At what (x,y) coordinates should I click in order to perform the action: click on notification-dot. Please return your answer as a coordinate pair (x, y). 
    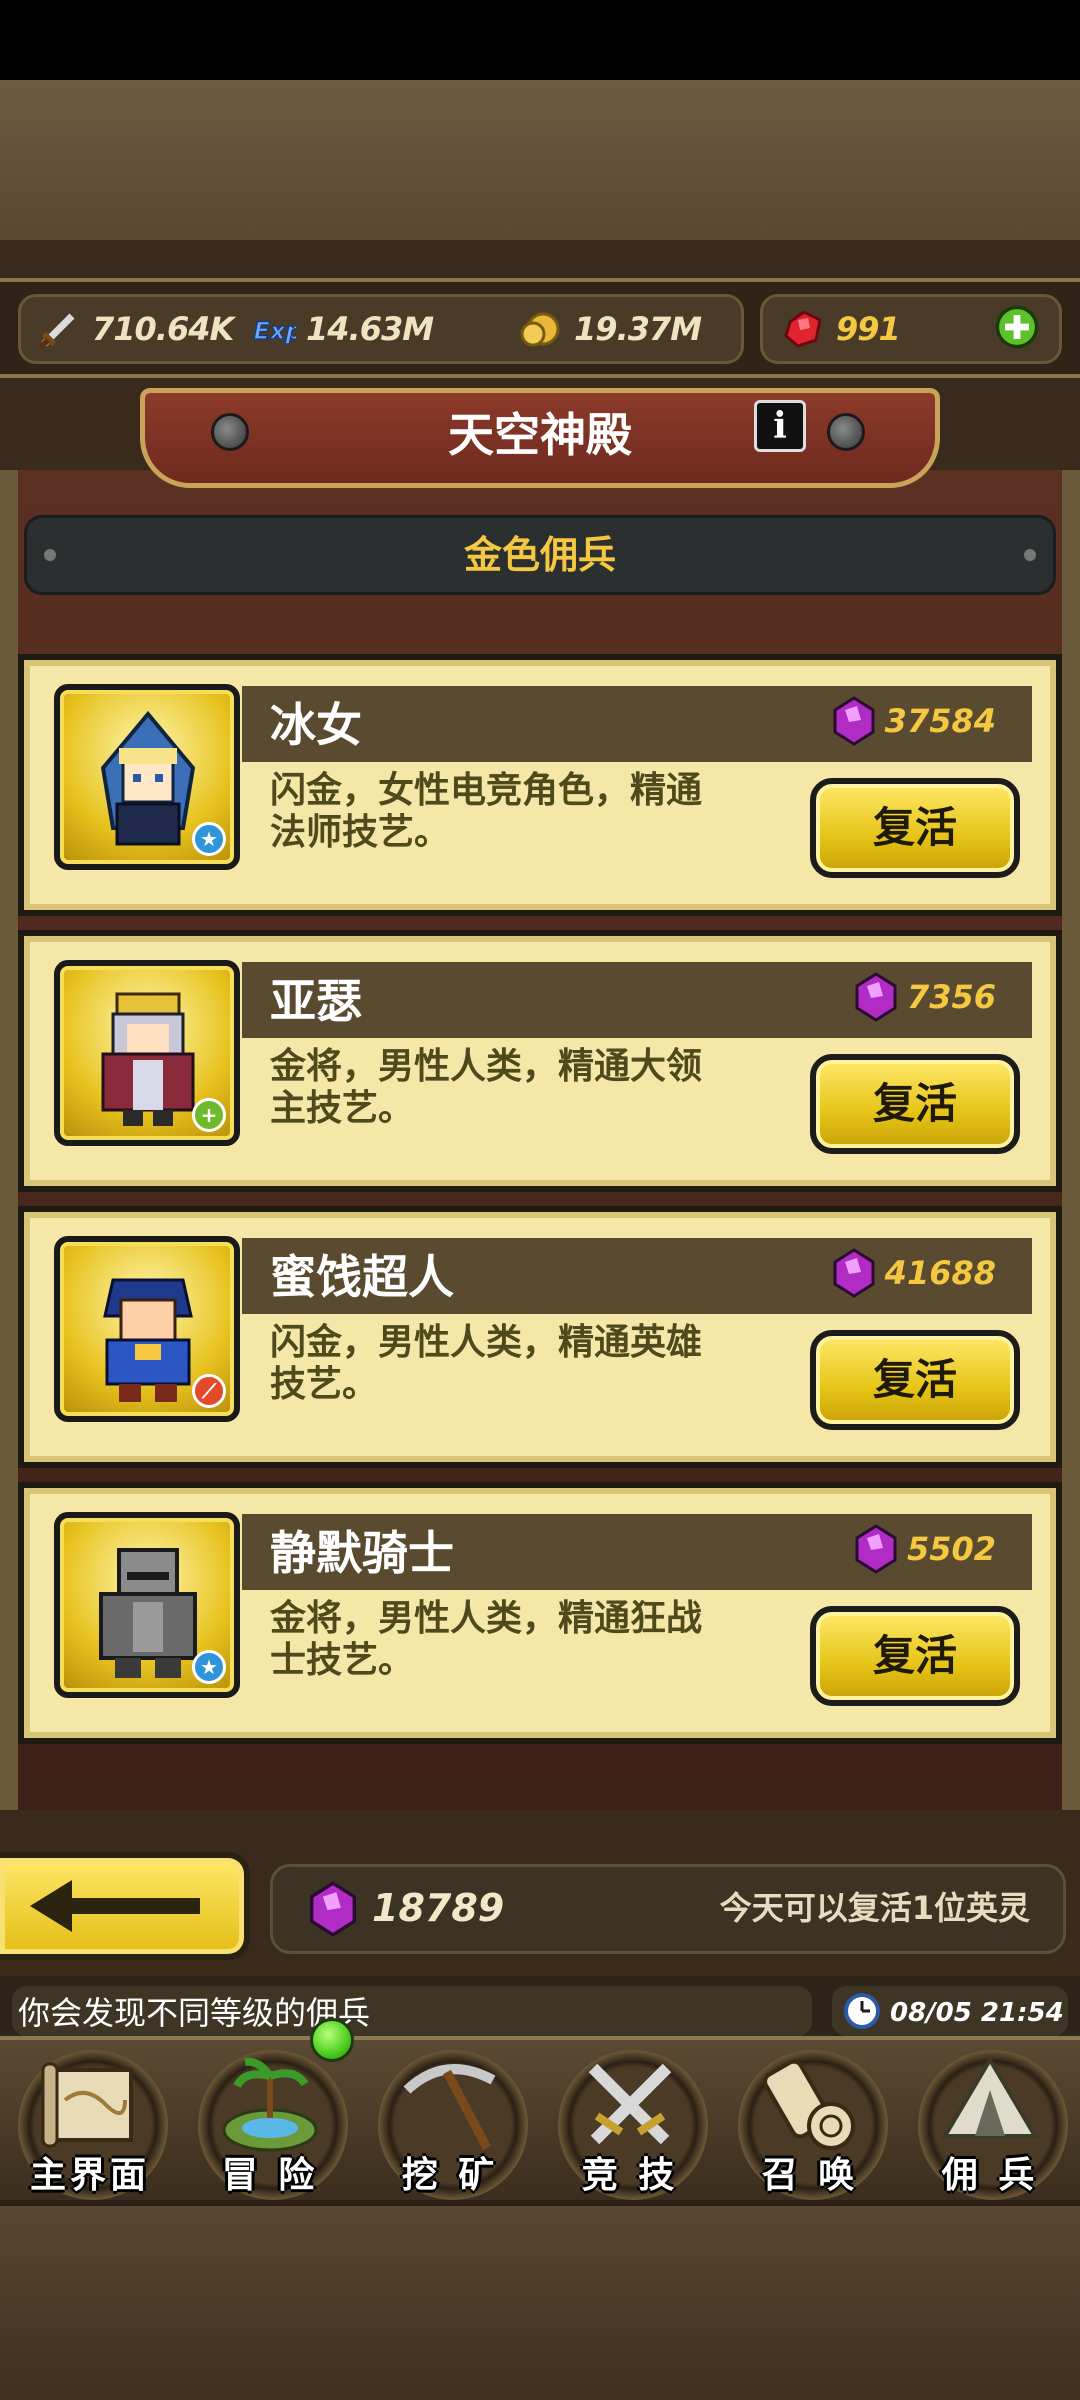
    Looking at the image, I should click on (332, 2040).